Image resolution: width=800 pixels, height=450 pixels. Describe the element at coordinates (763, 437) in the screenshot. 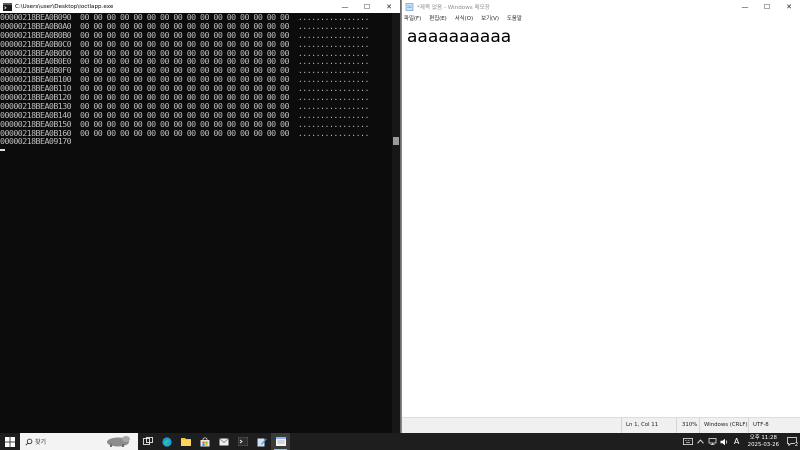

I see `clock-time: 오후 11:28` at that location.